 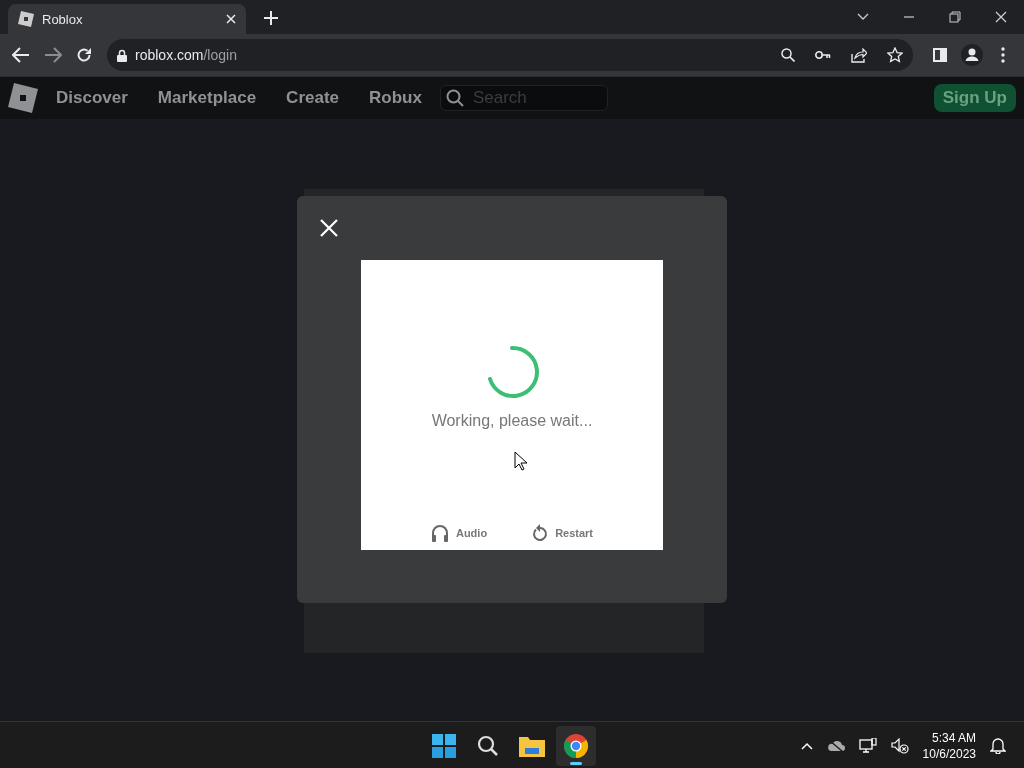 What do you see at coordinates (953, 737) in the screenshot?
I see `clock-time: 5:34 AM` at bounding box center [953, 737].